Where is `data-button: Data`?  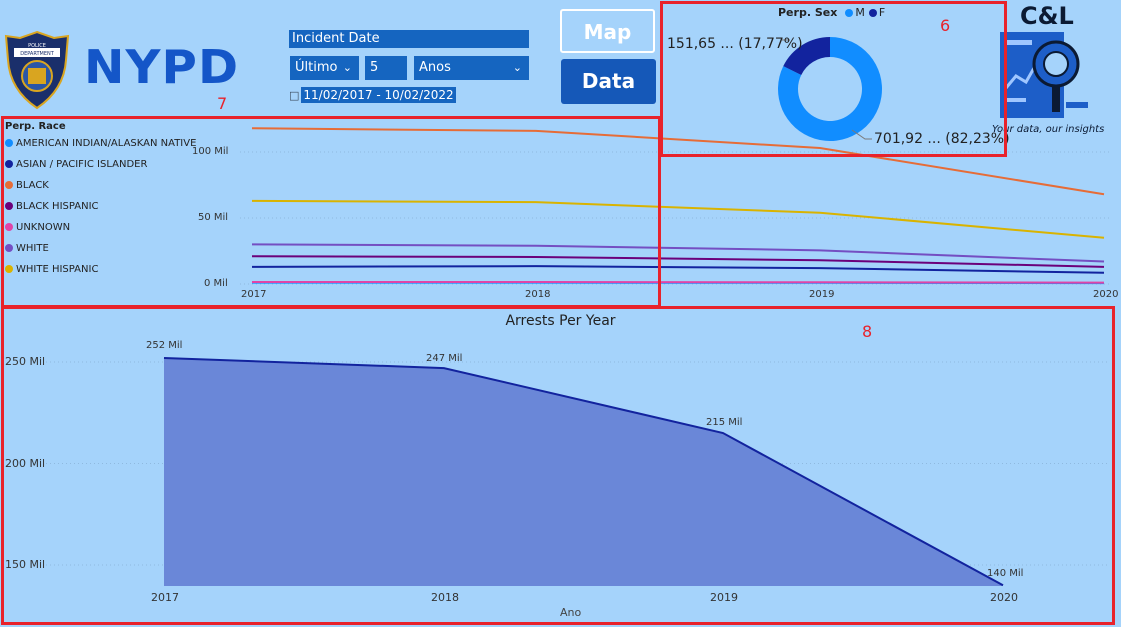
data-button: Data is located at coordinates (608, 81).